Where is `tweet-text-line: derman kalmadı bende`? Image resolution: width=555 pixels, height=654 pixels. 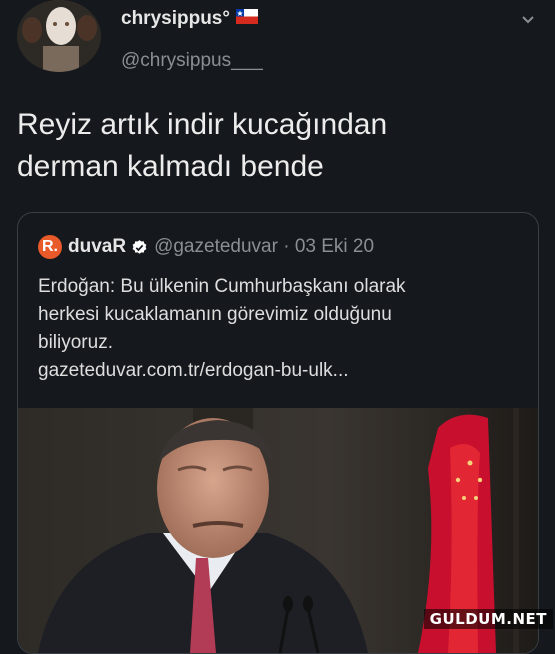 tweet-text-line: derman kalmadı bende is located at coordinates (170, 166).